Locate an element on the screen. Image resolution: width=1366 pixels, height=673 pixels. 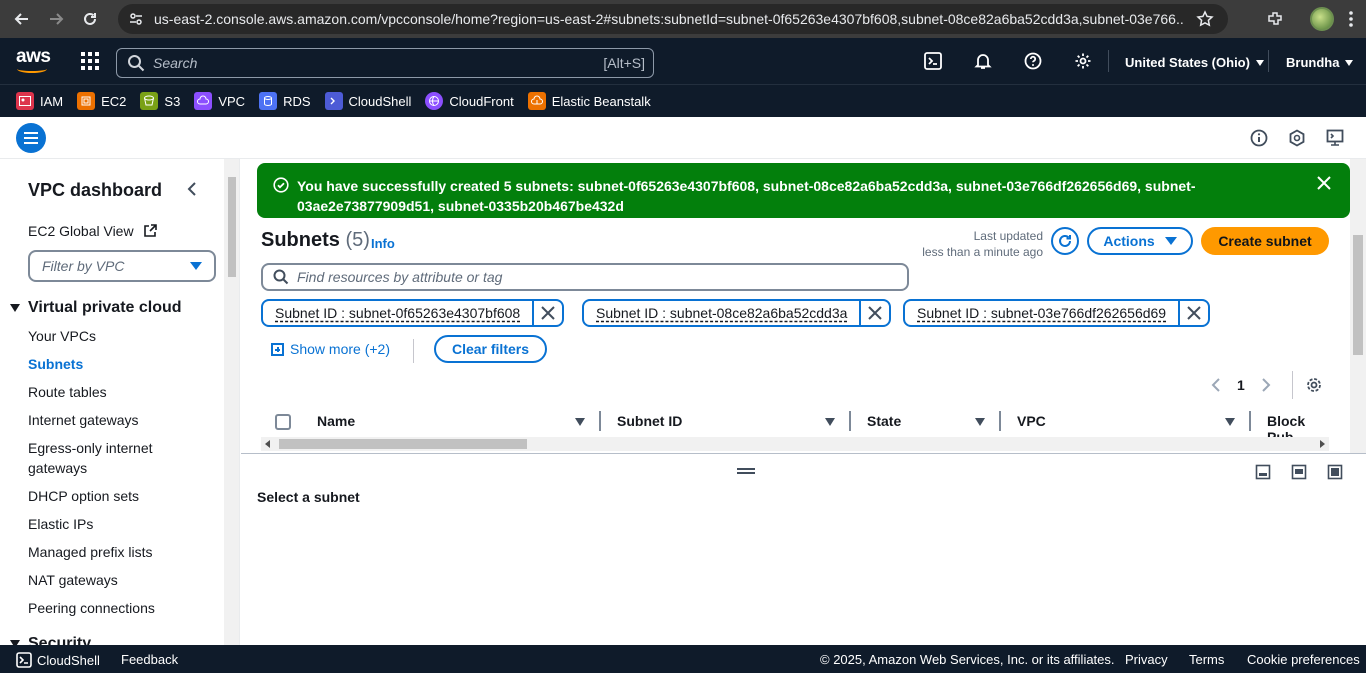
footer-privacy-link: Privacy is located at coordinates (1146, 659).